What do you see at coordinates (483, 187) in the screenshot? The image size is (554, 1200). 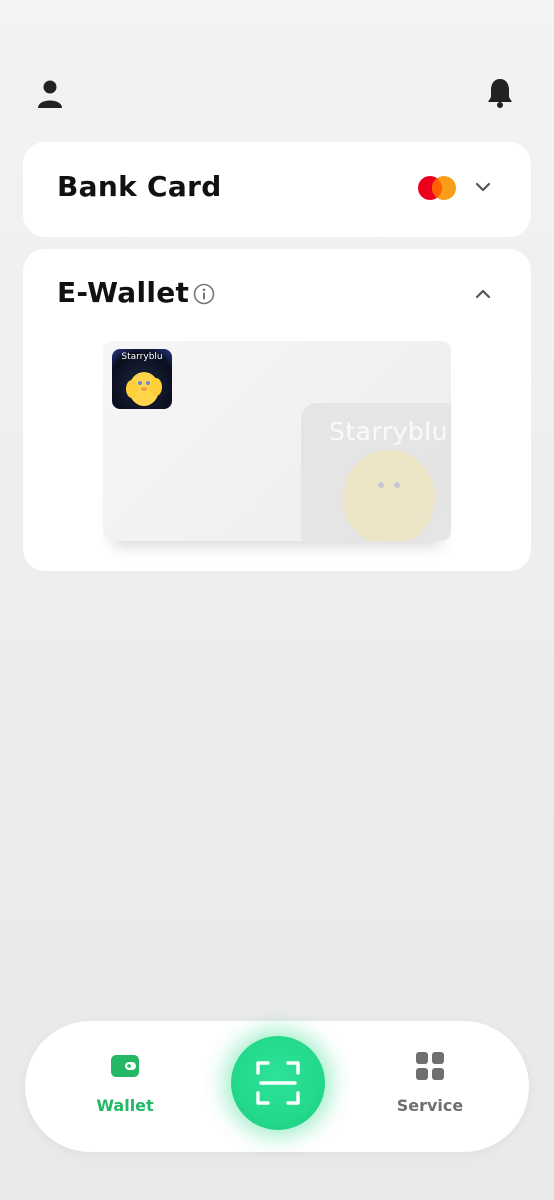 I see `chevron-down-icon` at bounding box center [483, 187].